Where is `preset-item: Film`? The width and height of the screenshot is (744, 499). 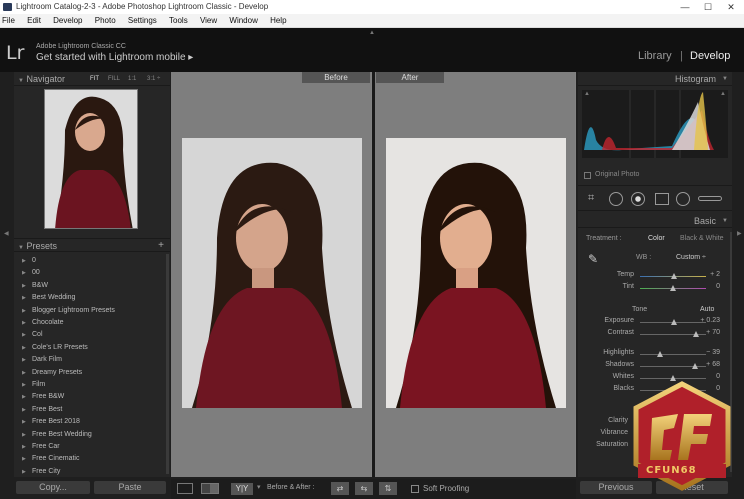 preset-item: Film is located at coordinates (33, 385).